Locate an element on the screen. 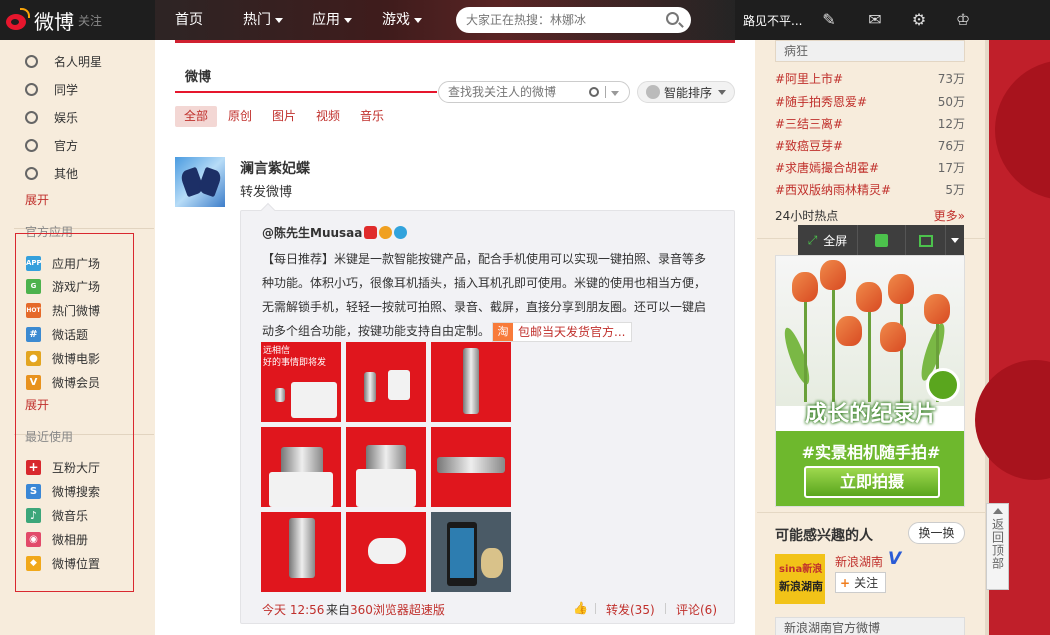 The height and width of the screenshot is (635, 1050). hot-top-item: 病狂 is located at coordinates (870, 51).